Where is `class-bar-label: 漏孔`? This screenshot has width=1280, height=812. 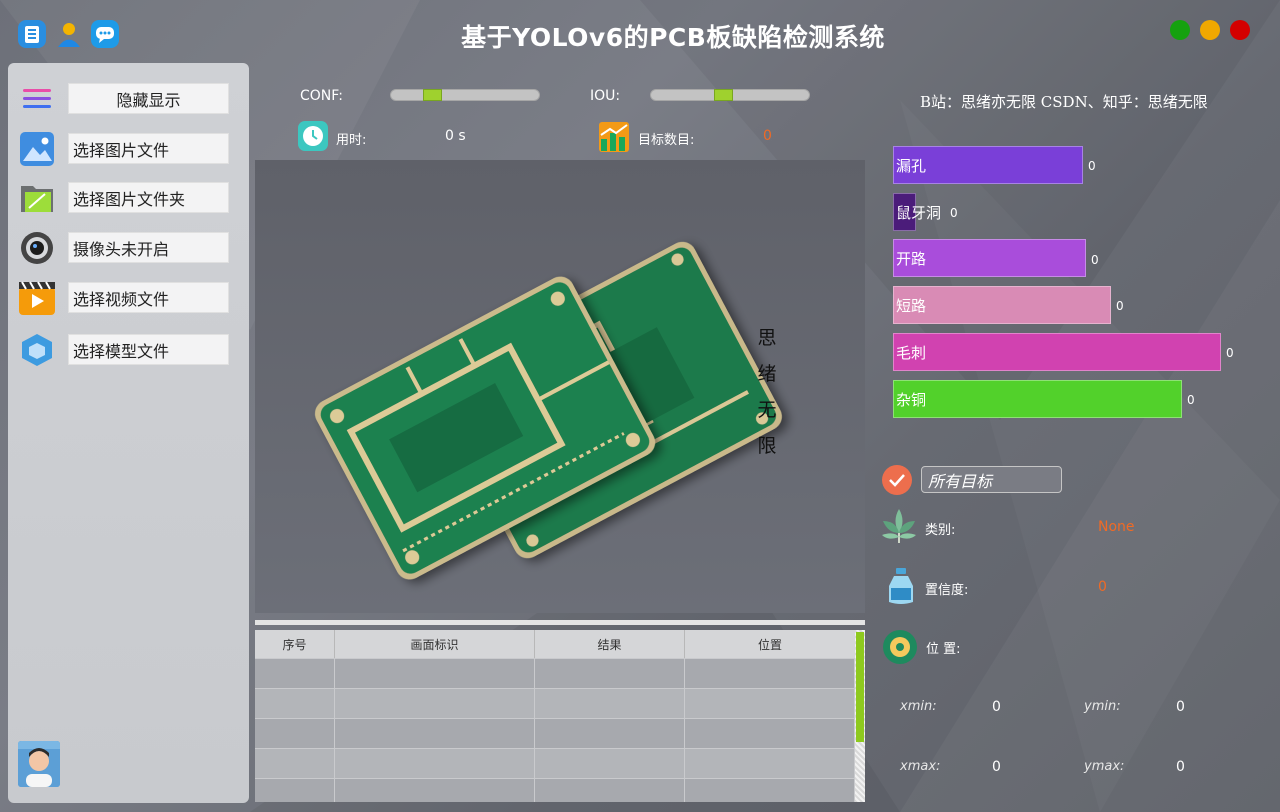
class-bar-label: 漏孔 is located at coordinates (911, 165).